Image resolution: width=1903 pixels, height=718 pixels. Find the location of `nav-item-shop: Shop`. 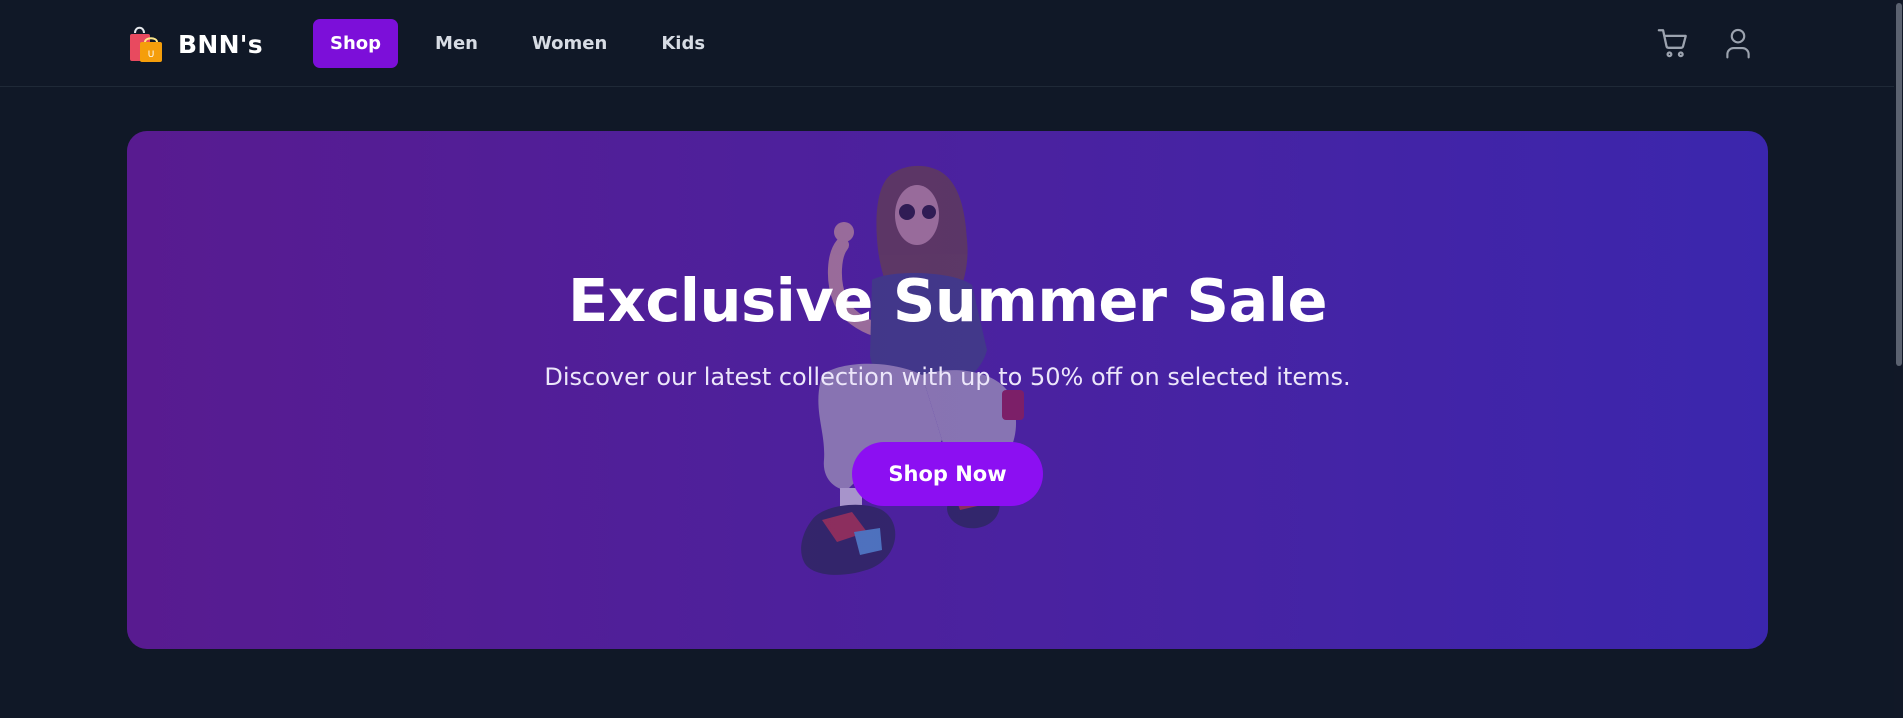

nav-item-shop: Shop is located at coordinates (356, 43).